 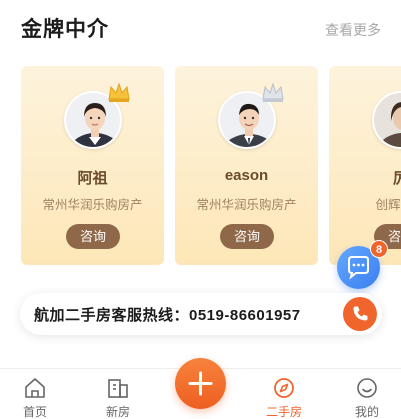 What do you see at coordinates (35, 388) in the screenshot?
I see `home-icon` at bounding box center [35, 388].